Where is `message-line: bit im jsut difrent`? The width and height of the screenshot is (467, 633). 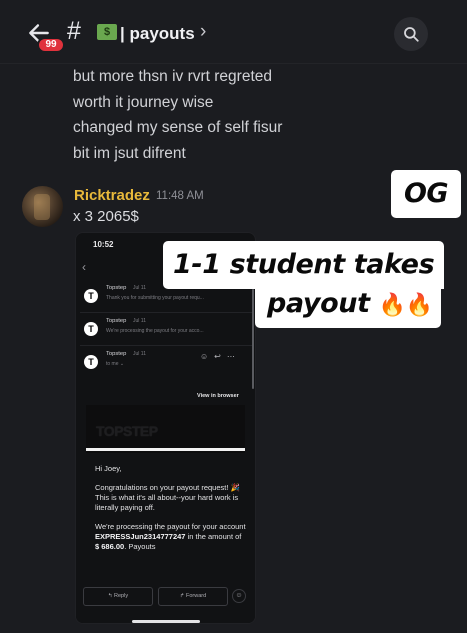 message-line: bit im jsut difrent is located at coordinates (129, 154).